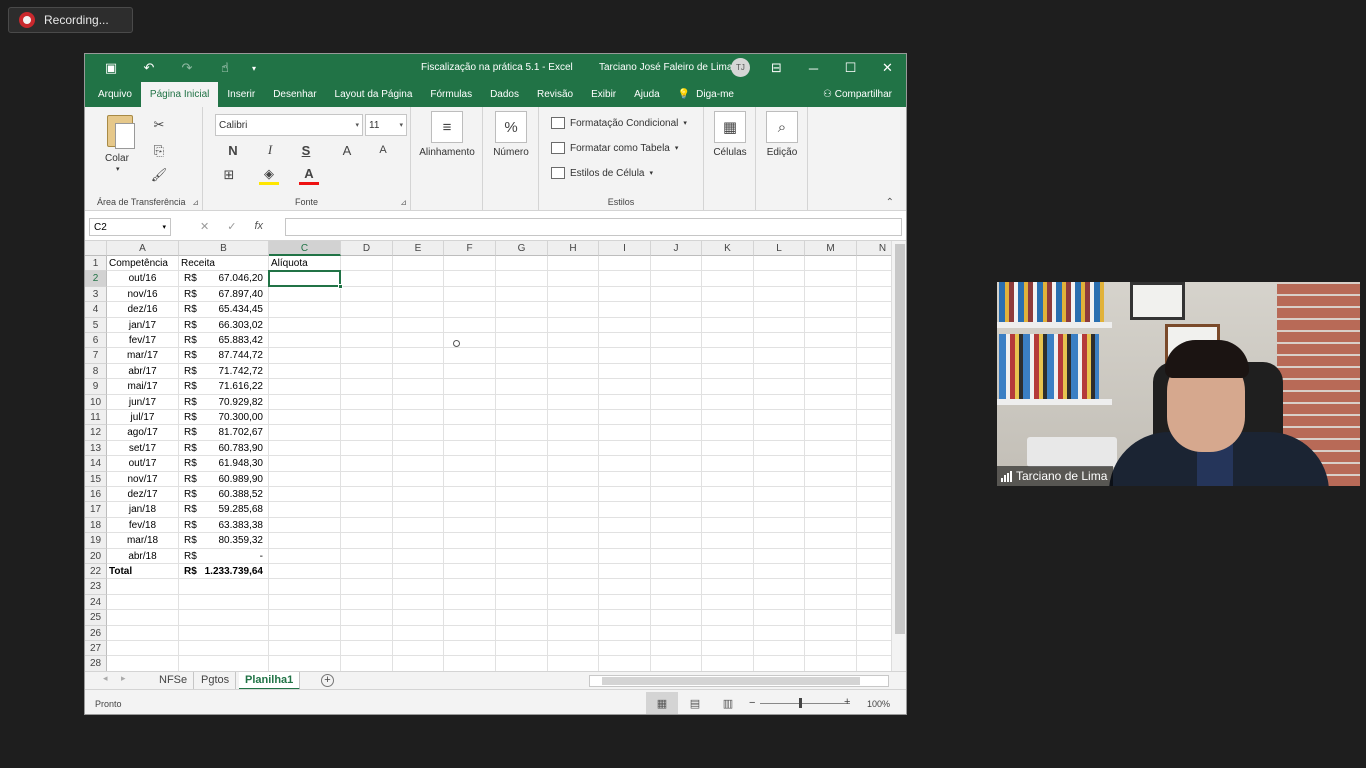 This screenshot has height=768, width=1366. Describe the element at coordinates (522, 479) in the screenshot. I see `cell-g15` at that location.